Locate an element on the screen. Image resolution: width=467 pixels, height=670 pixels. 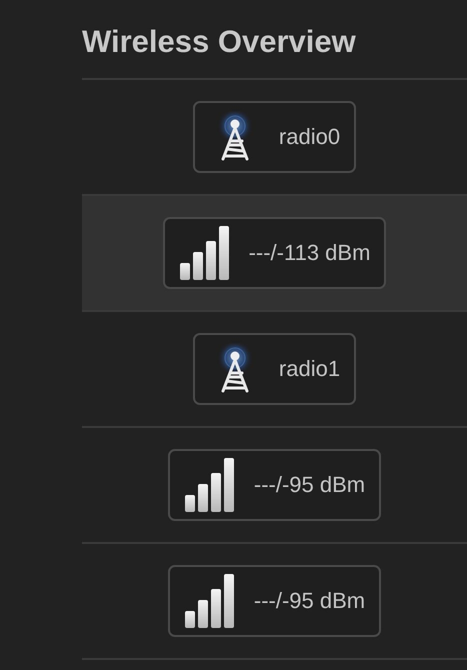
badge-label: ---/-113 dBm is located at coordinates (309, 253).